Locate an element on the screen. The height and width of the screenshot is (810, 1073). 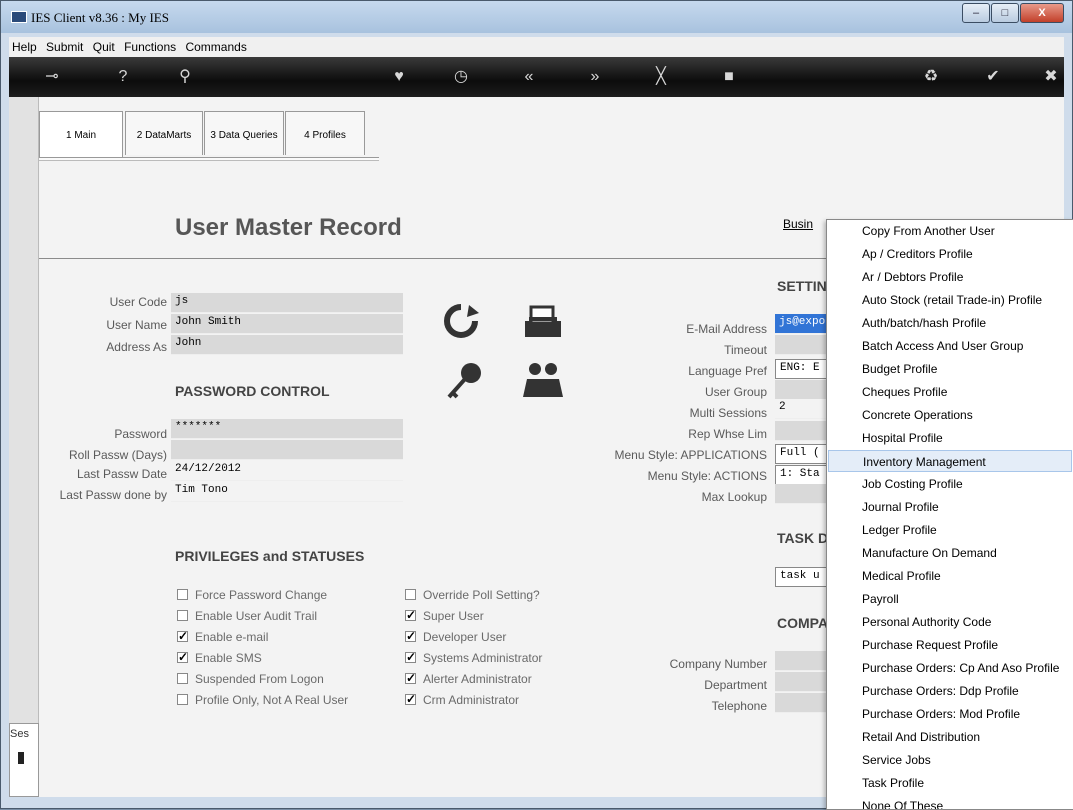
user-code-field: js is located at coordinates (287, 303).